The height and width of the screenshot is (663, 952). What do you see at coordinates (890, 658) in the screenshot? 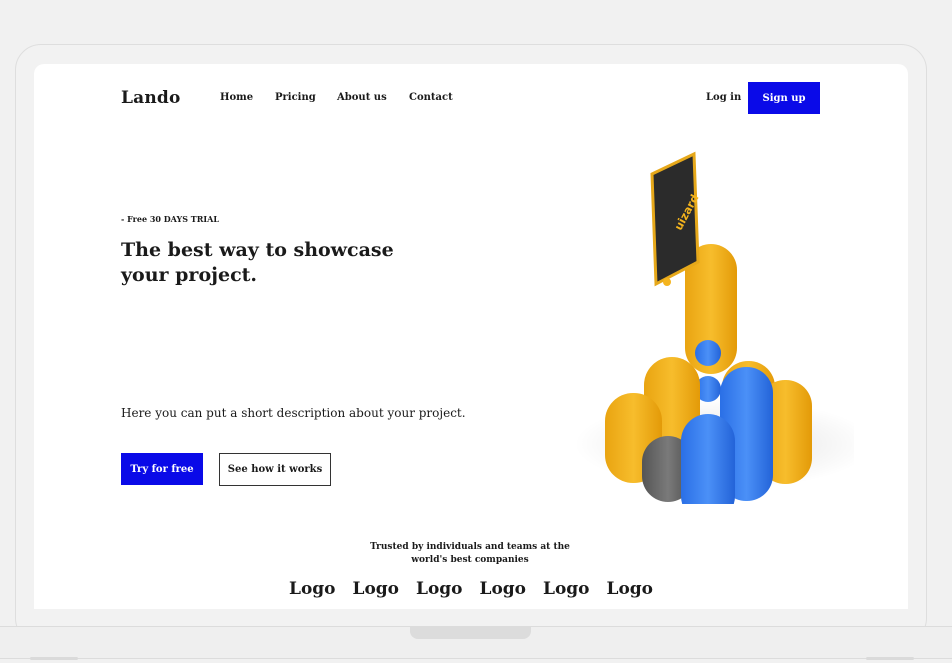
I see `laptop-foot-right` at bounding box center [890, 658].